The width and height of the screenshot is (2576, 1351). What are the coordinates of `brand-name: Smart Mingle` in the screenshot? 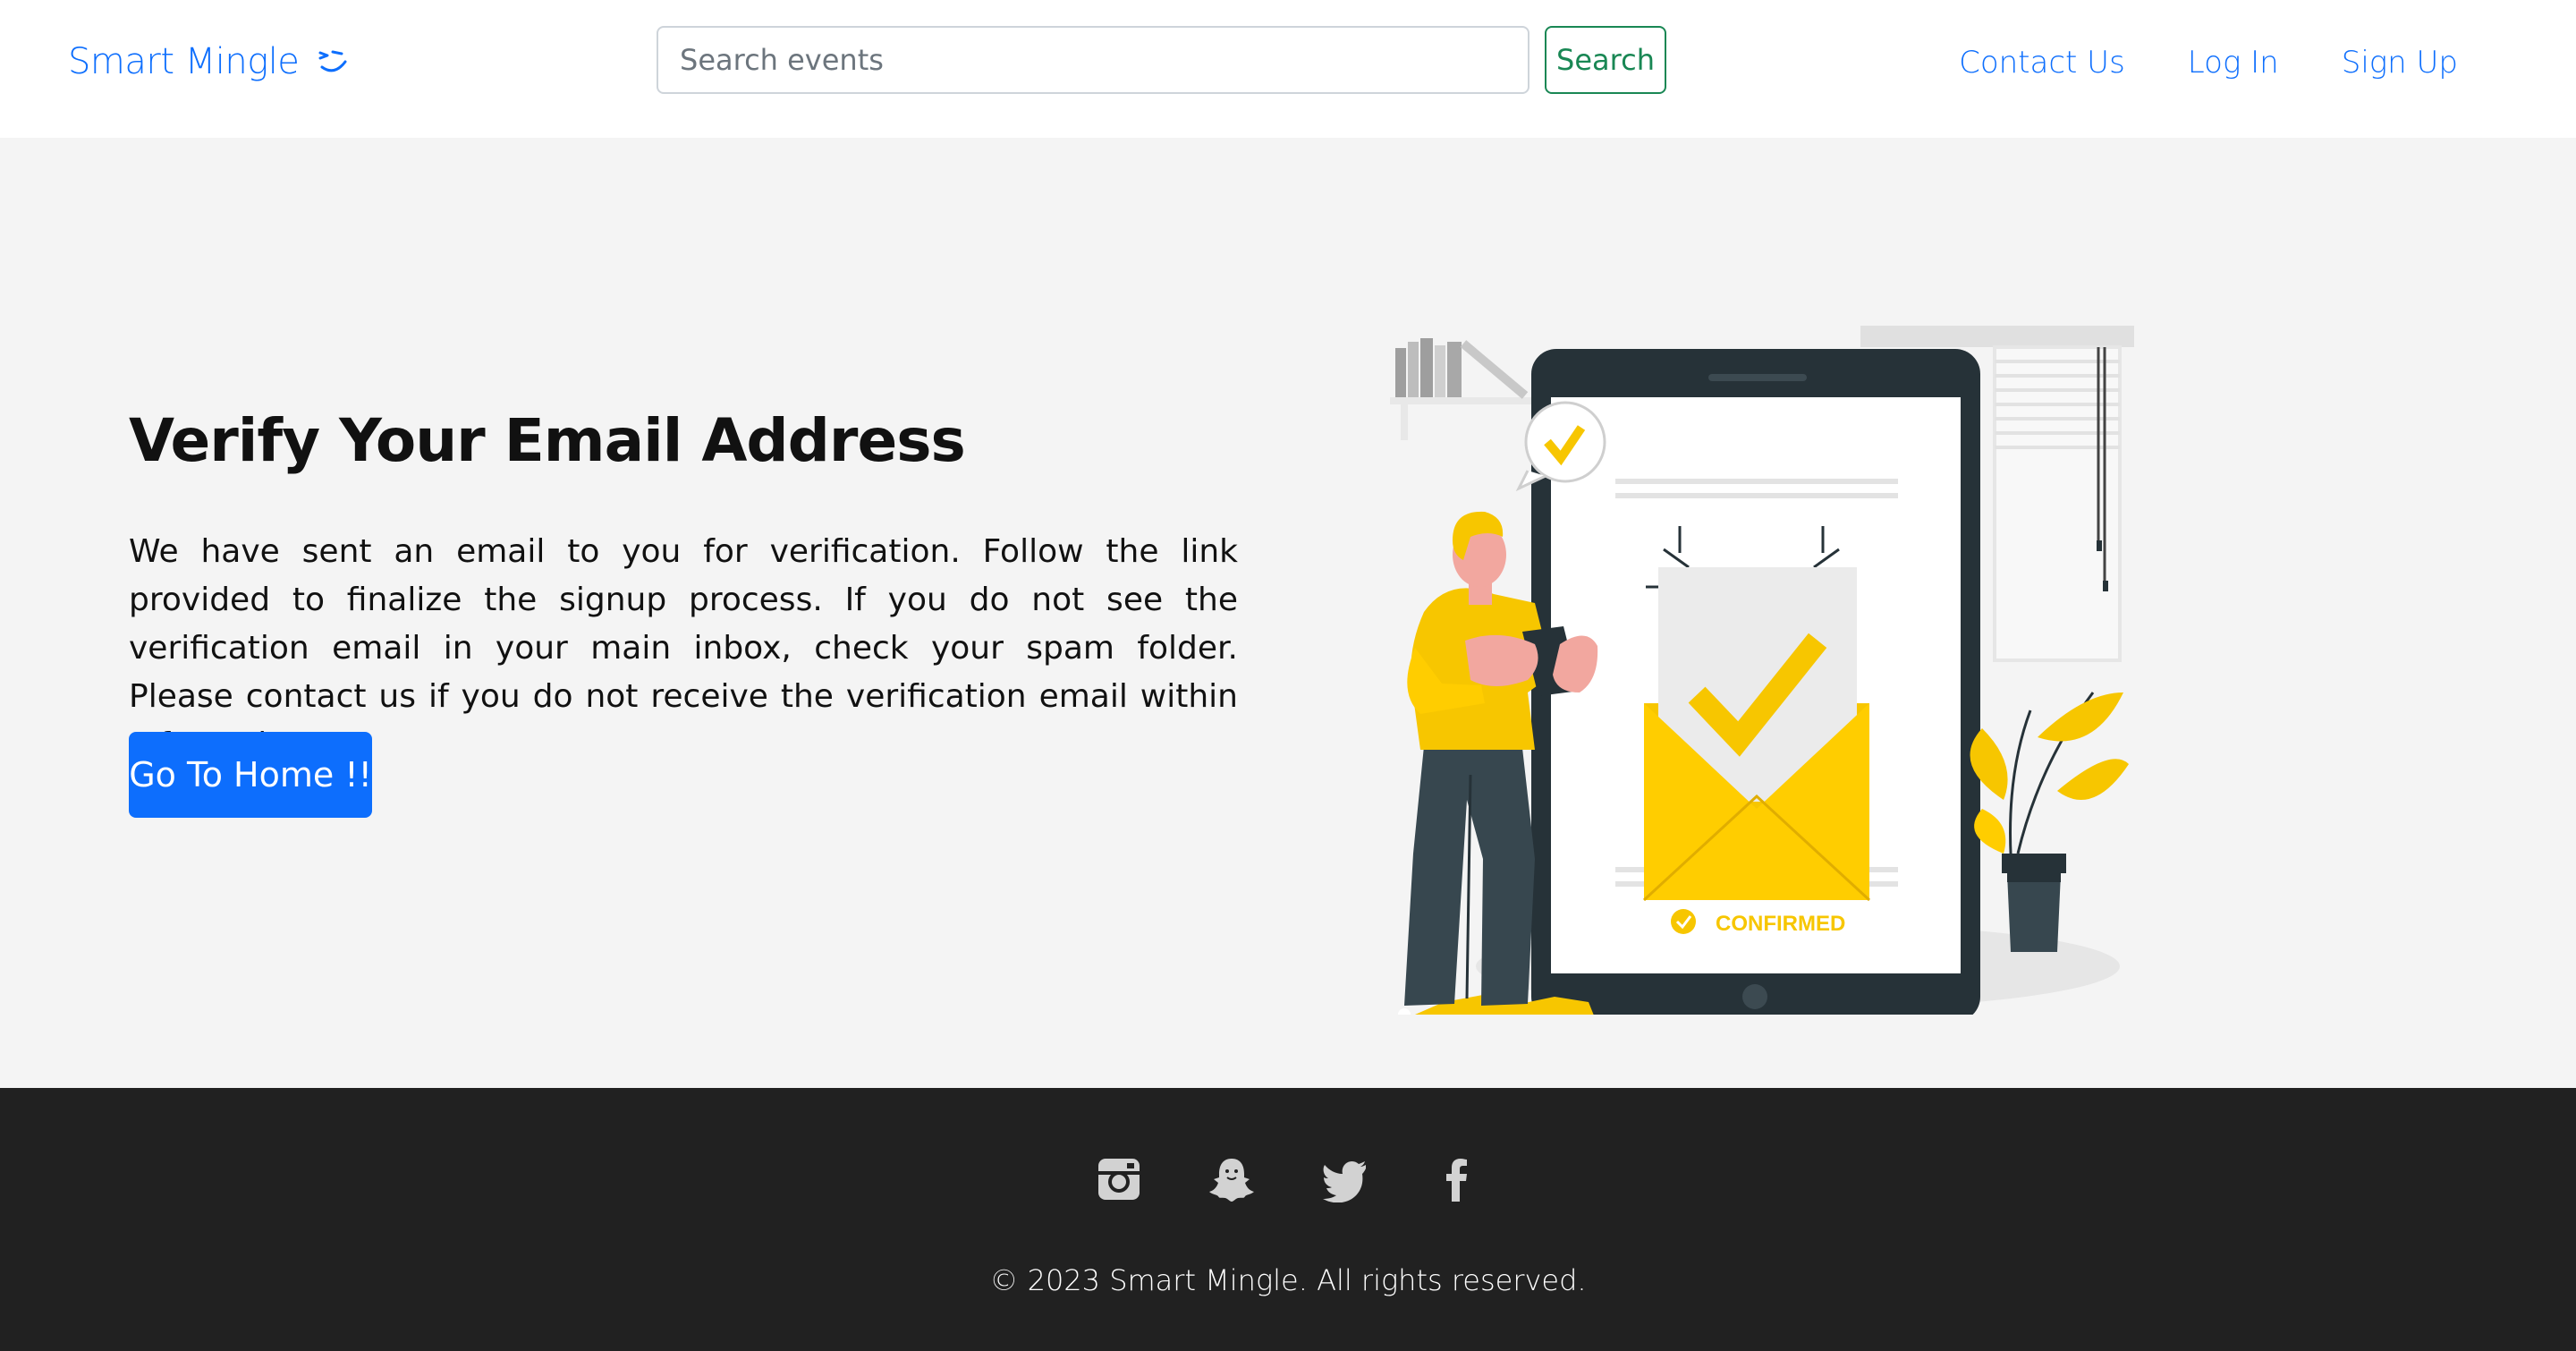 It's located at (184, 61).